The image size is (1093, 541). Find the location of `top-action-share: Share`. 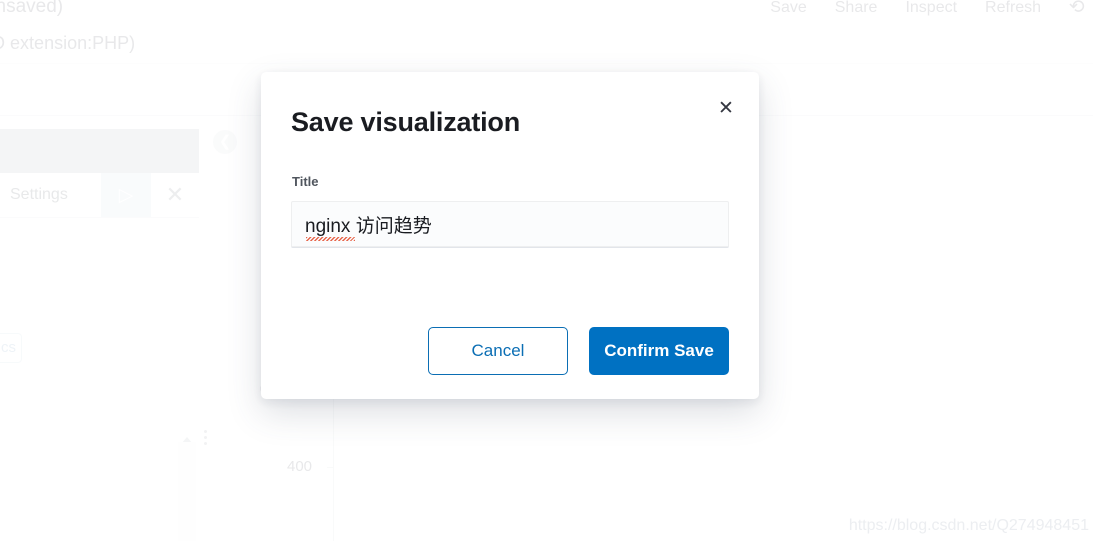

top-action-share: Share is located at coordinates (856, 8).